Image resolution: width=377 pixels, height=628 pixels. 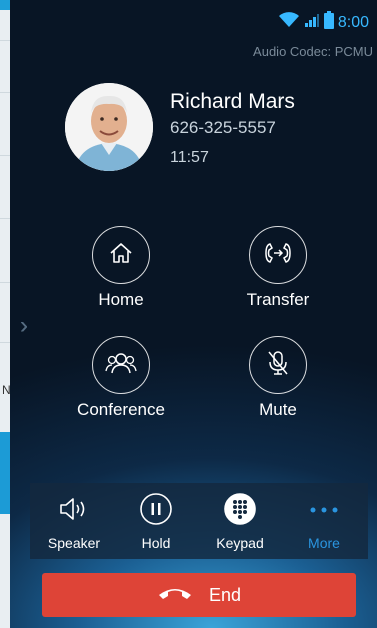 I want to click on hang-up-icon, so click(x=175, y=595).